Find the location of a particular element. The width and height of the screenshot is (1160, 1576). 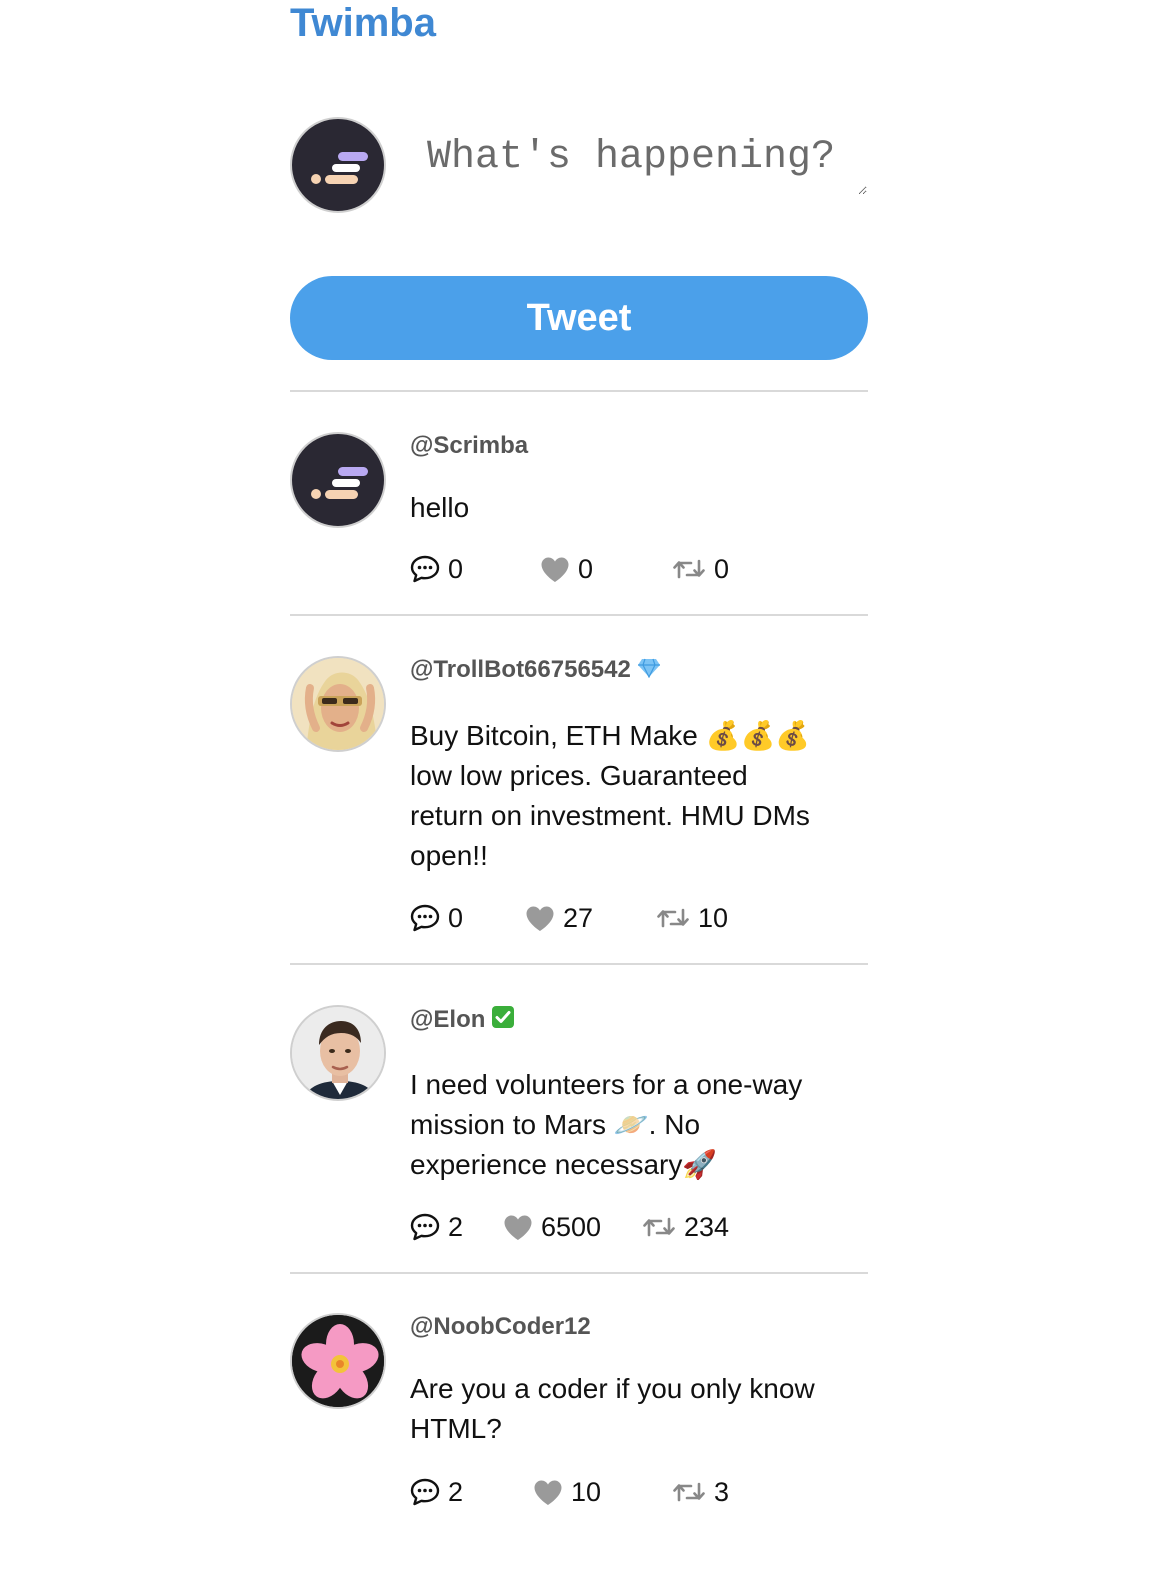

like-button: 6500 is located at coordinates (552, 1227).